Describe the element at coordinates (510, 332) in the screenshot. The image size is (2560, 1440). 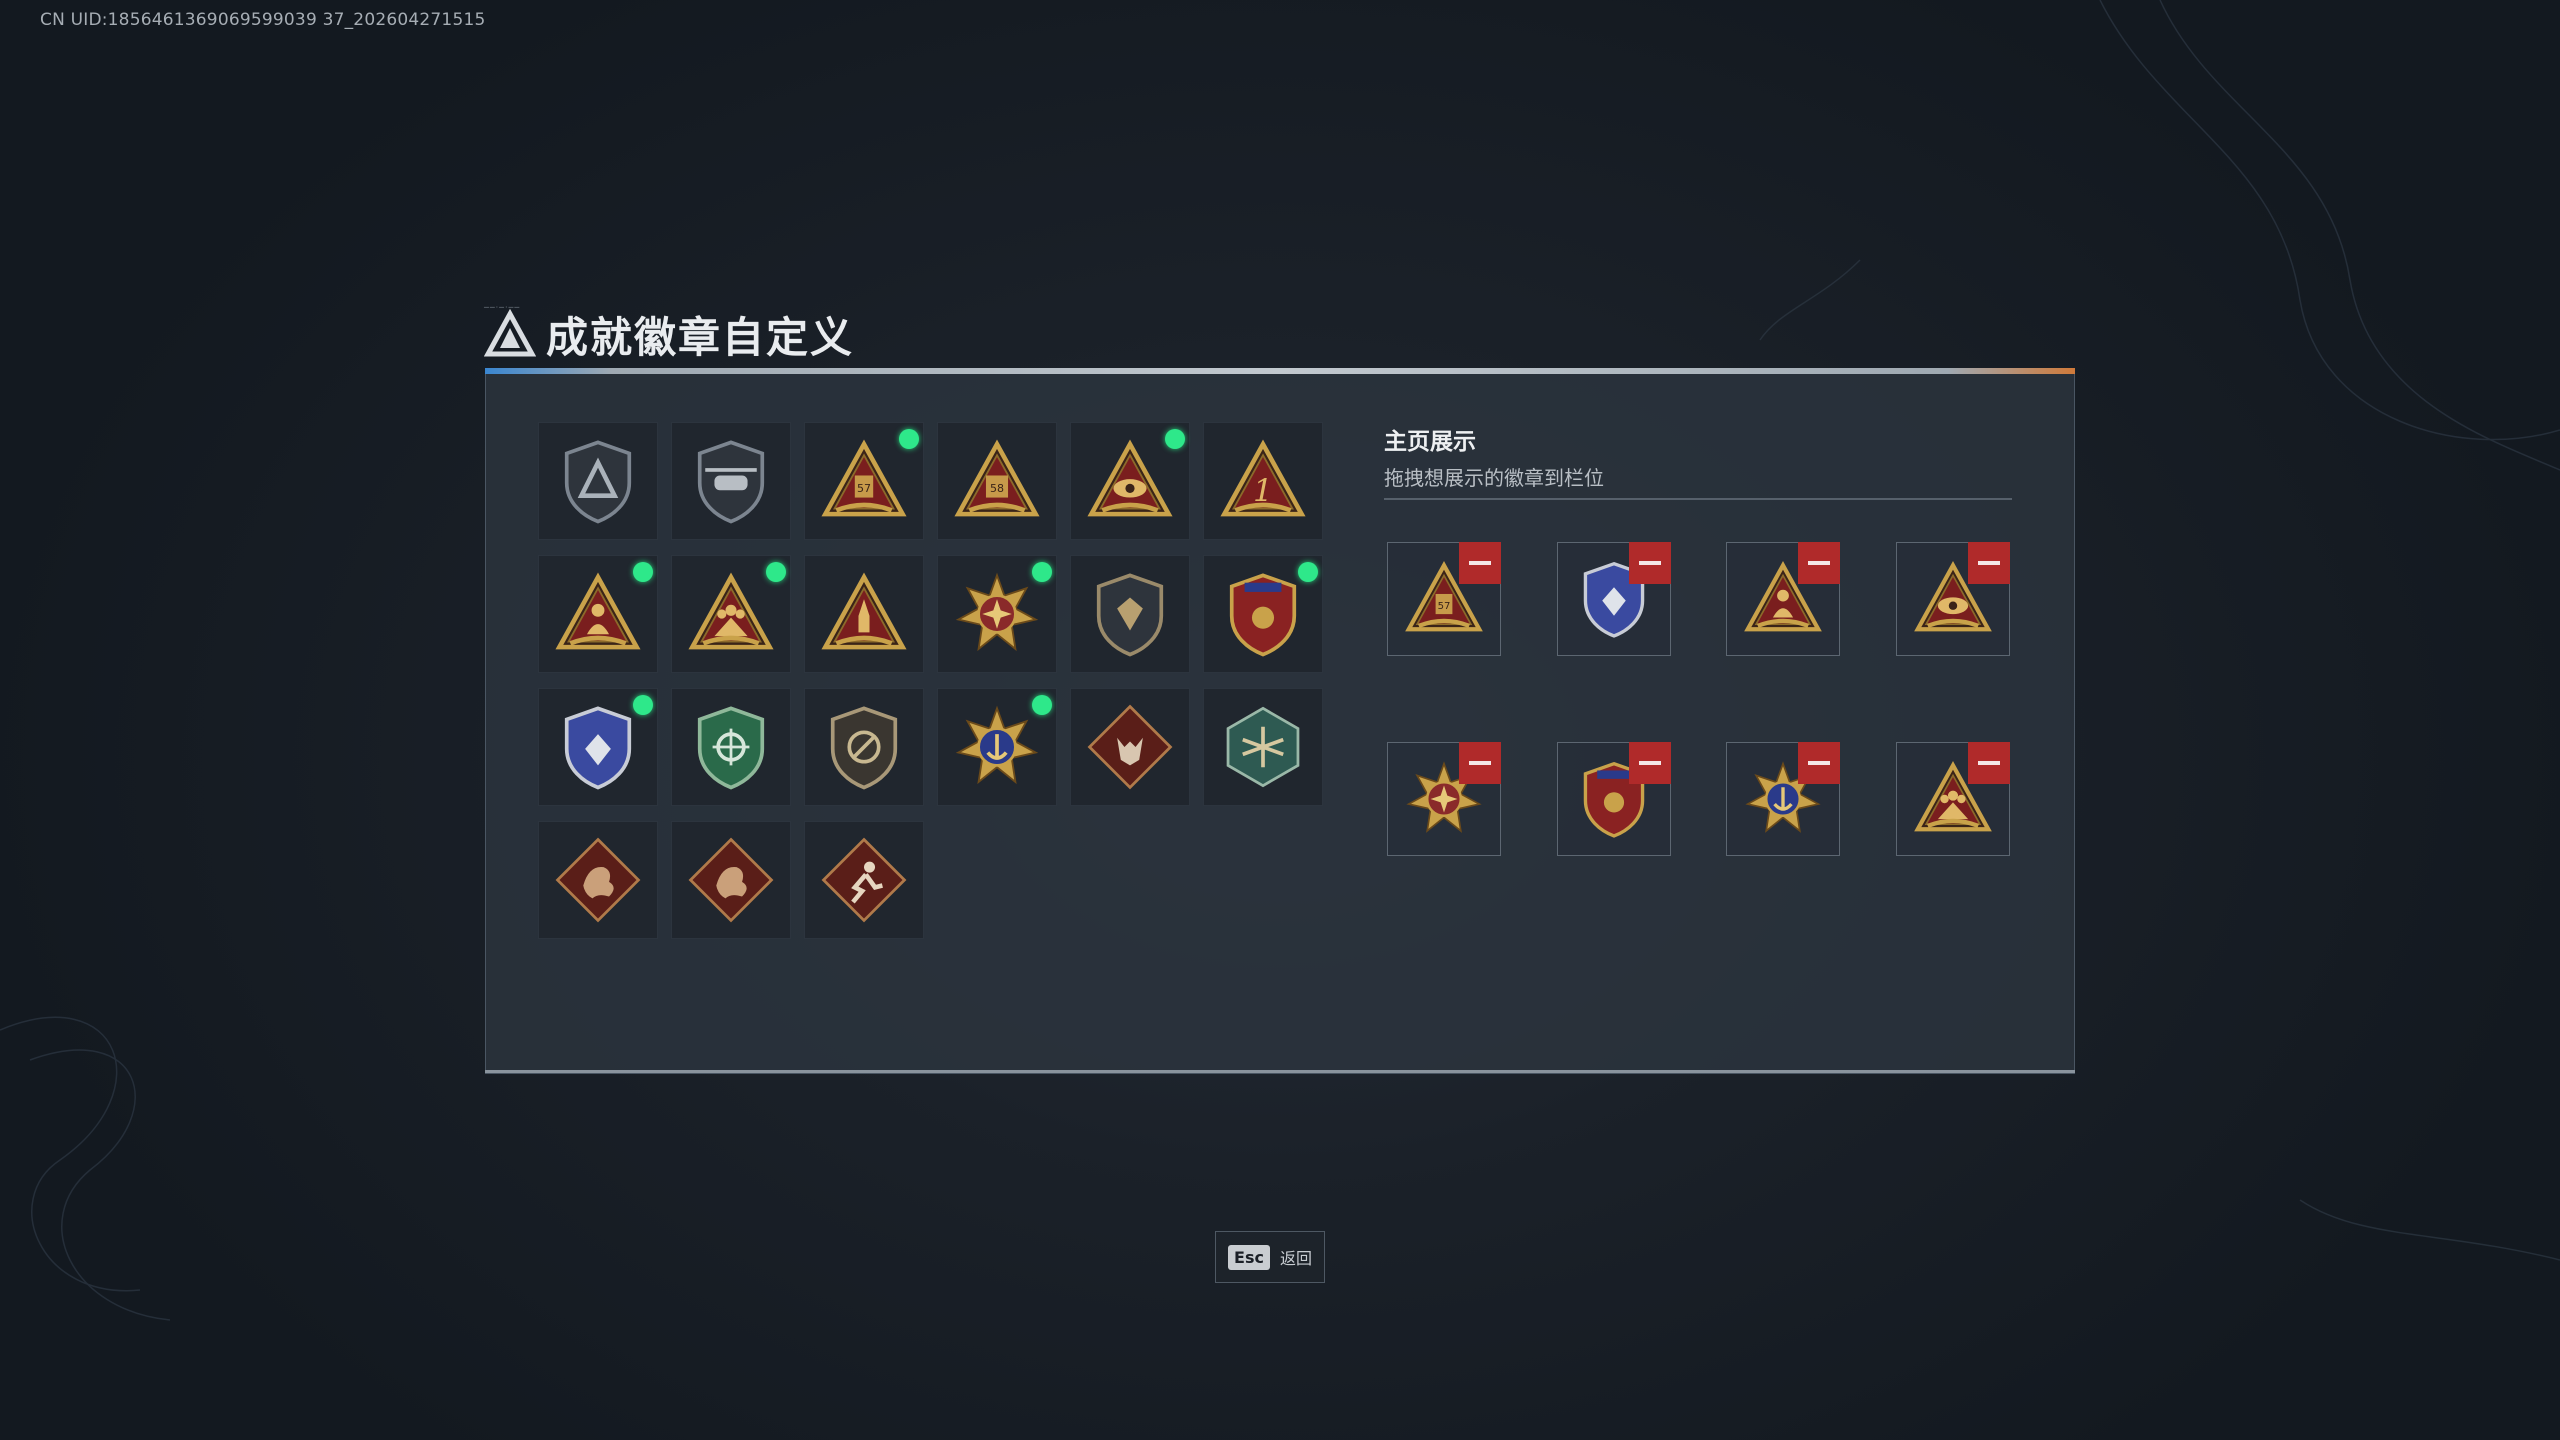
I see `delta-logo-icon` at that location.